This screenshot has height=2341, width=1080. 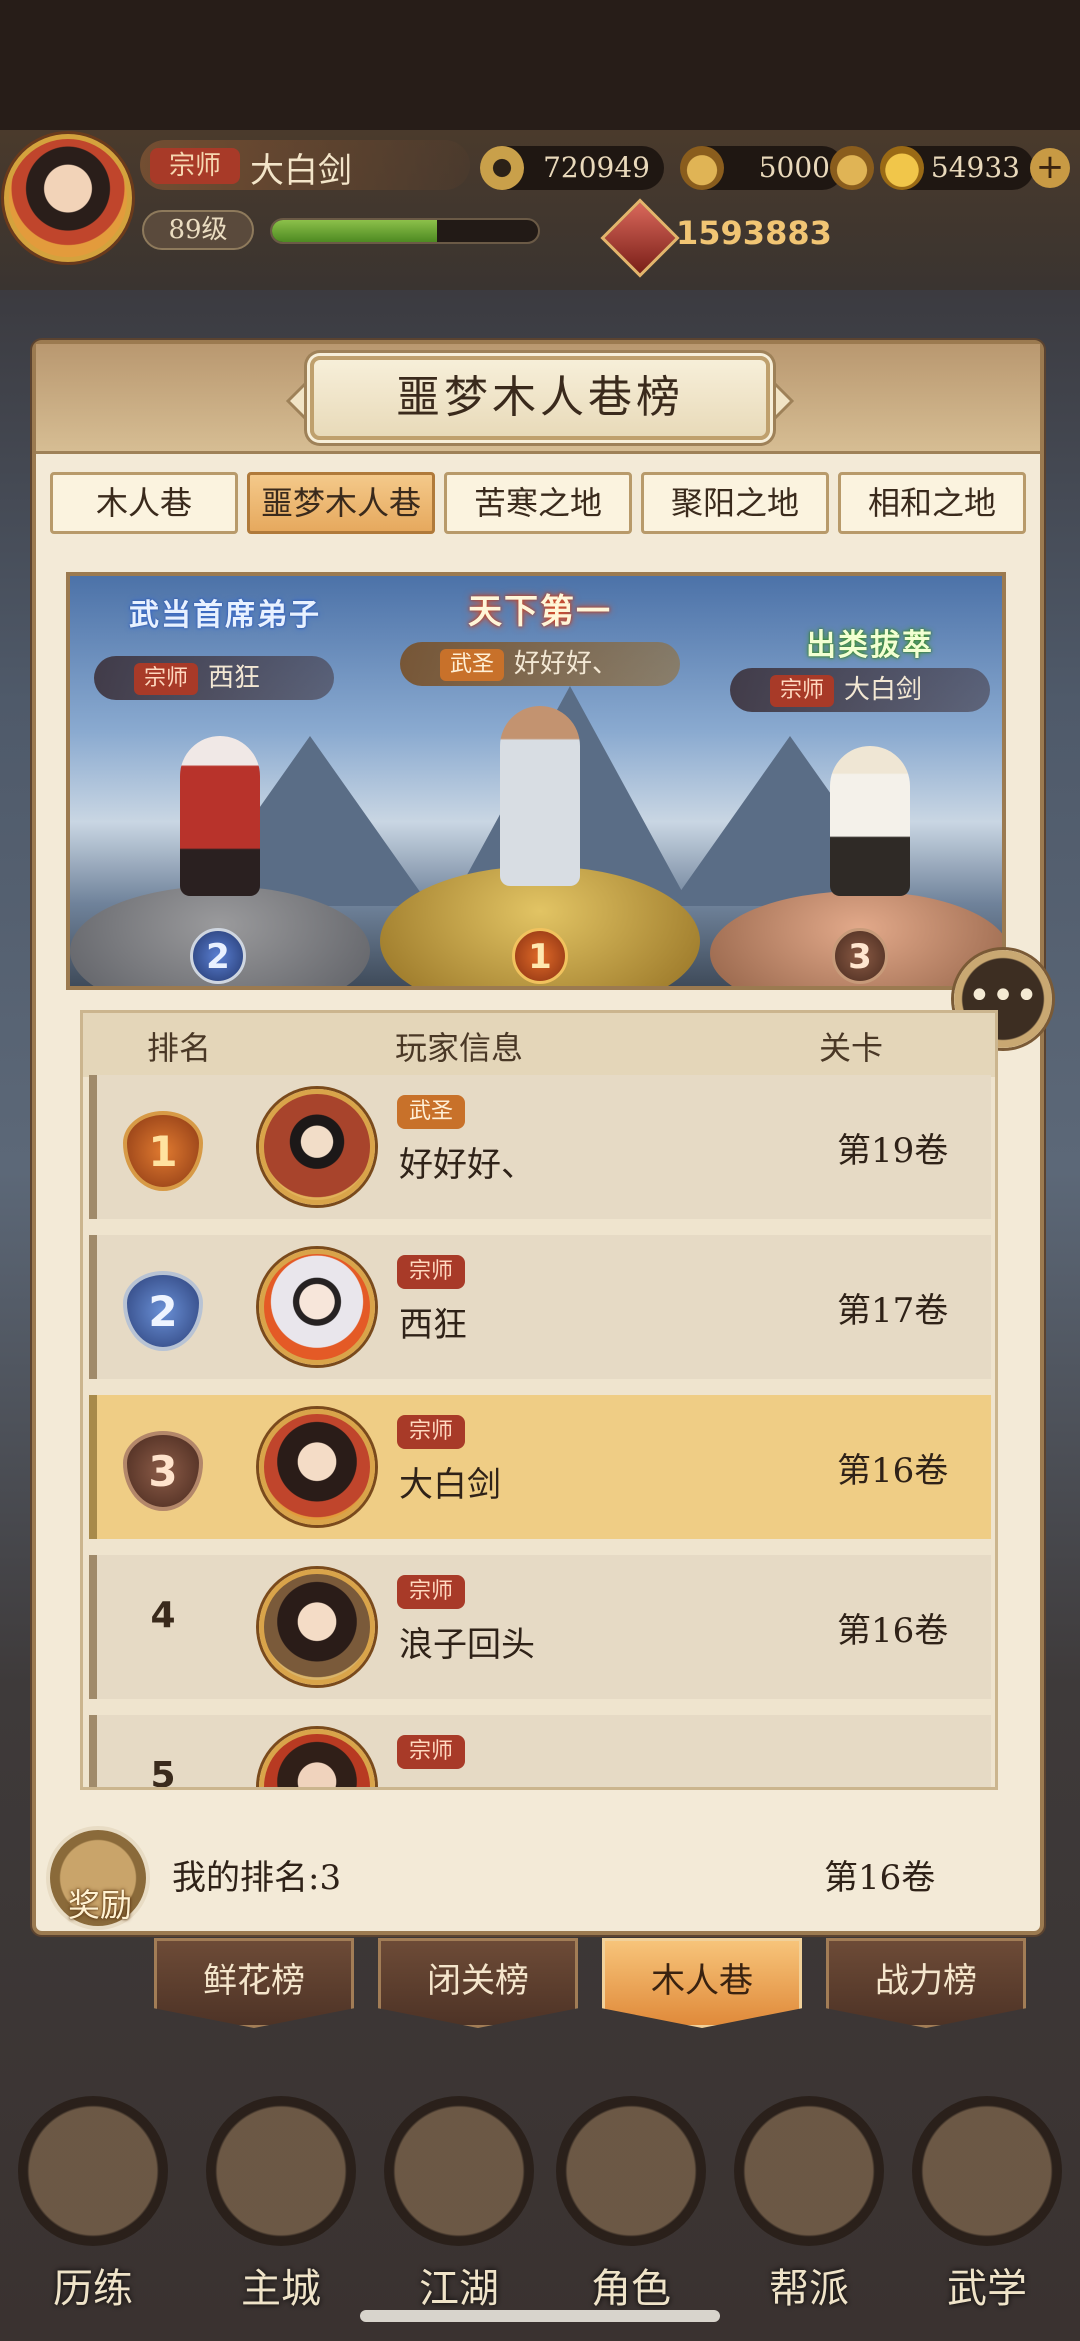 I want to click on first-place-name: 好好好、, so click(x=566, y=664).